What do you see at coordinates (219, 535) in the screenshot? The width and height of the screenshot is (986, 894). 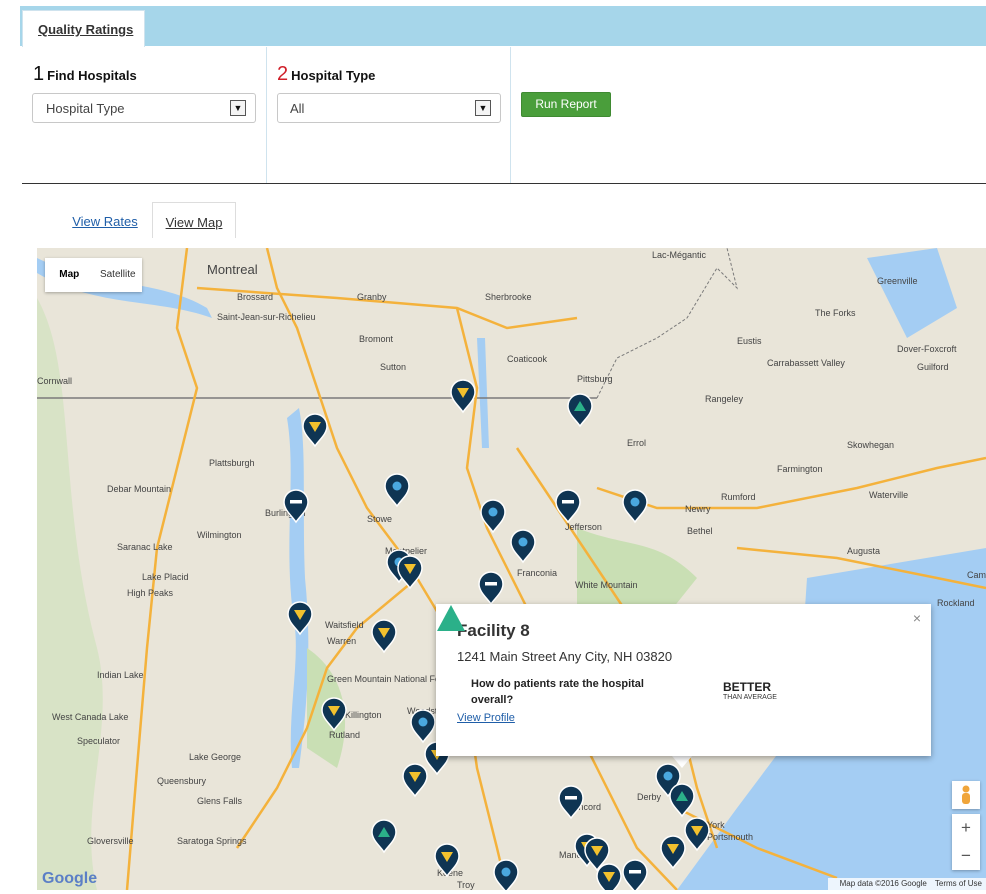 I see `map-place-label: Wilmington` at bounding box center [219, 535].